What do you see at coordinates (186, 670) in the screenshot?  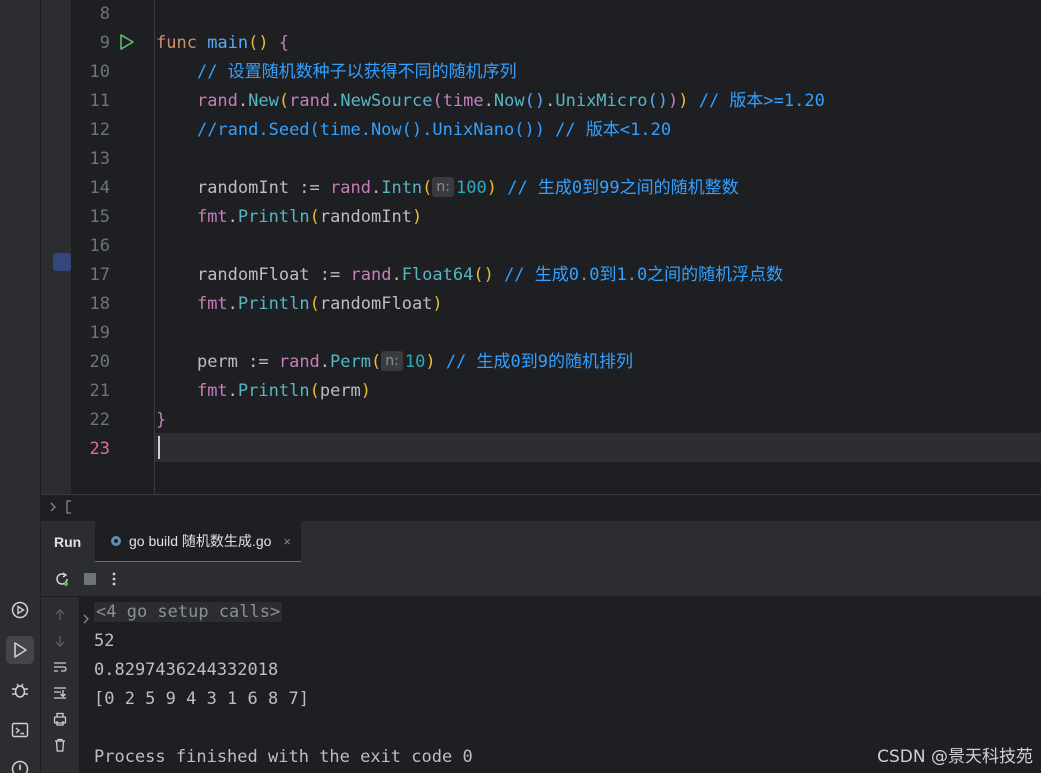 I see `console-line: 0.8297436244332018` at bounding box center [186, 670].